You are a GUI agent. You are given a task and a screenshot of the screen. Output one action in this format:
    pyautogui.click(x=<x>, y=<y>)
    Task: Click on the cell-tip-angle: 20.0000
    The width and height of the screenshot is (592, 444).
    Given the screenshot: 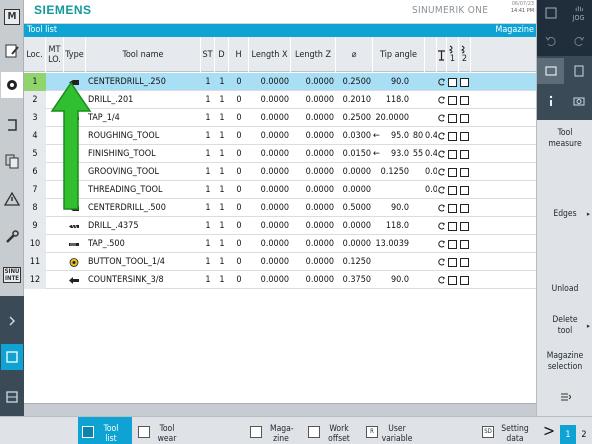 What is the action you would take?
    pyautogui.click(x=391, y=118)
    